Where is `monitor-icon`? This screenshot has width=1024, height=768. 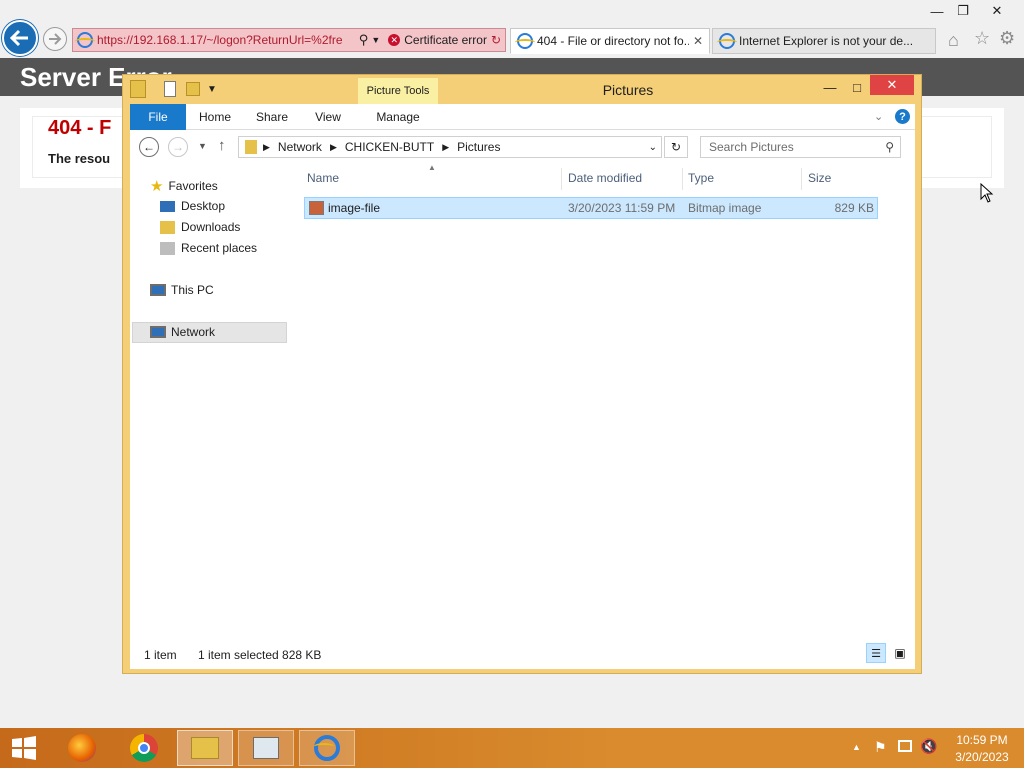 monitor-icon is located at coordinates (266, 748).